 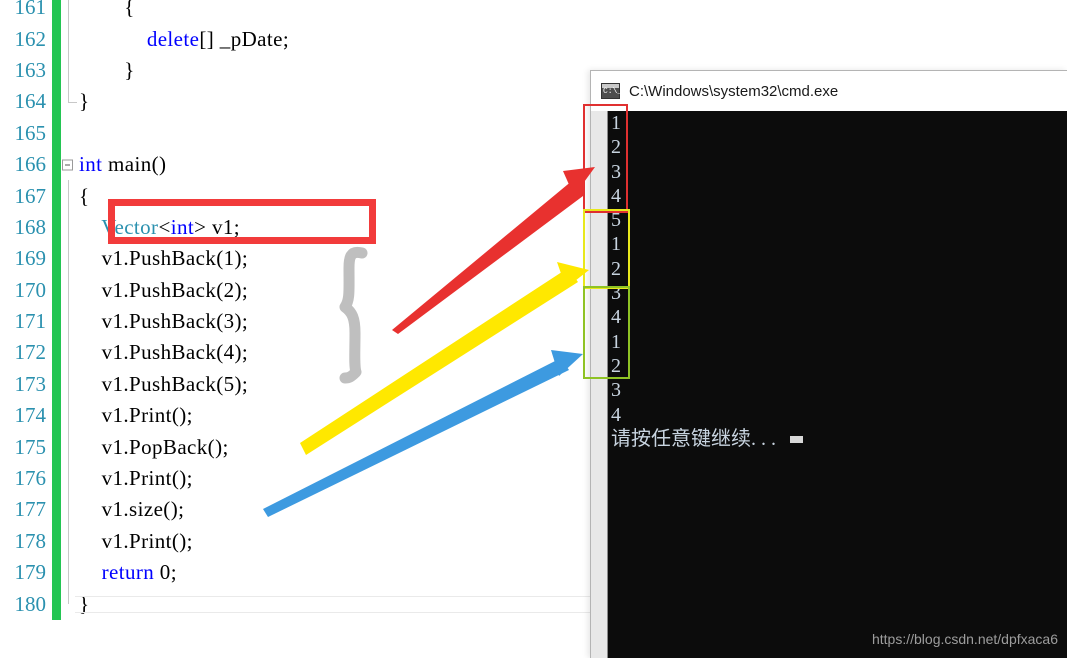 I want to click on code-text: delete[] _pDate;, so click(x=571, y=39).